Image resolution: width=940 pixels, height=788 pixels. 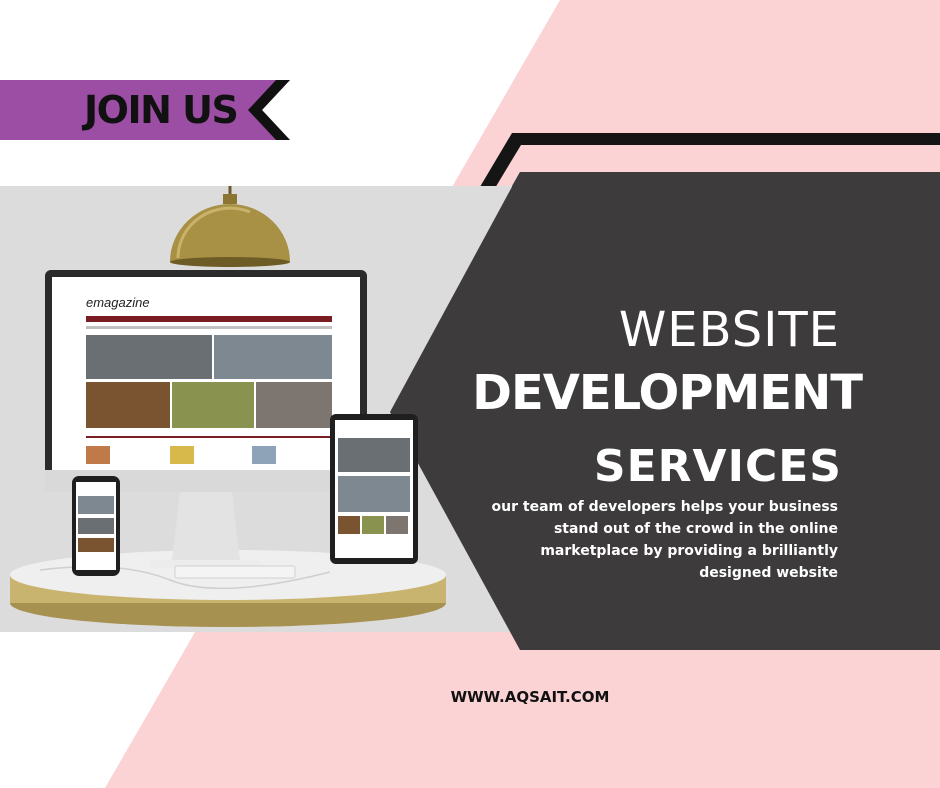 I want to click on tagline-line: marketplace by providing a brilliantly, so click(x=689, y=551).